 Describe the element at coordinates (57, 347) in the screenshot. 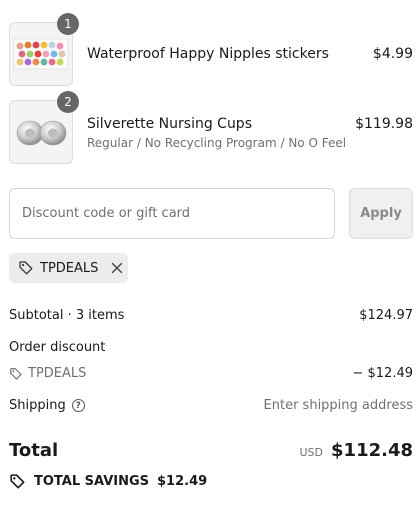

I see `order-discount-label: Order discount` at that location.